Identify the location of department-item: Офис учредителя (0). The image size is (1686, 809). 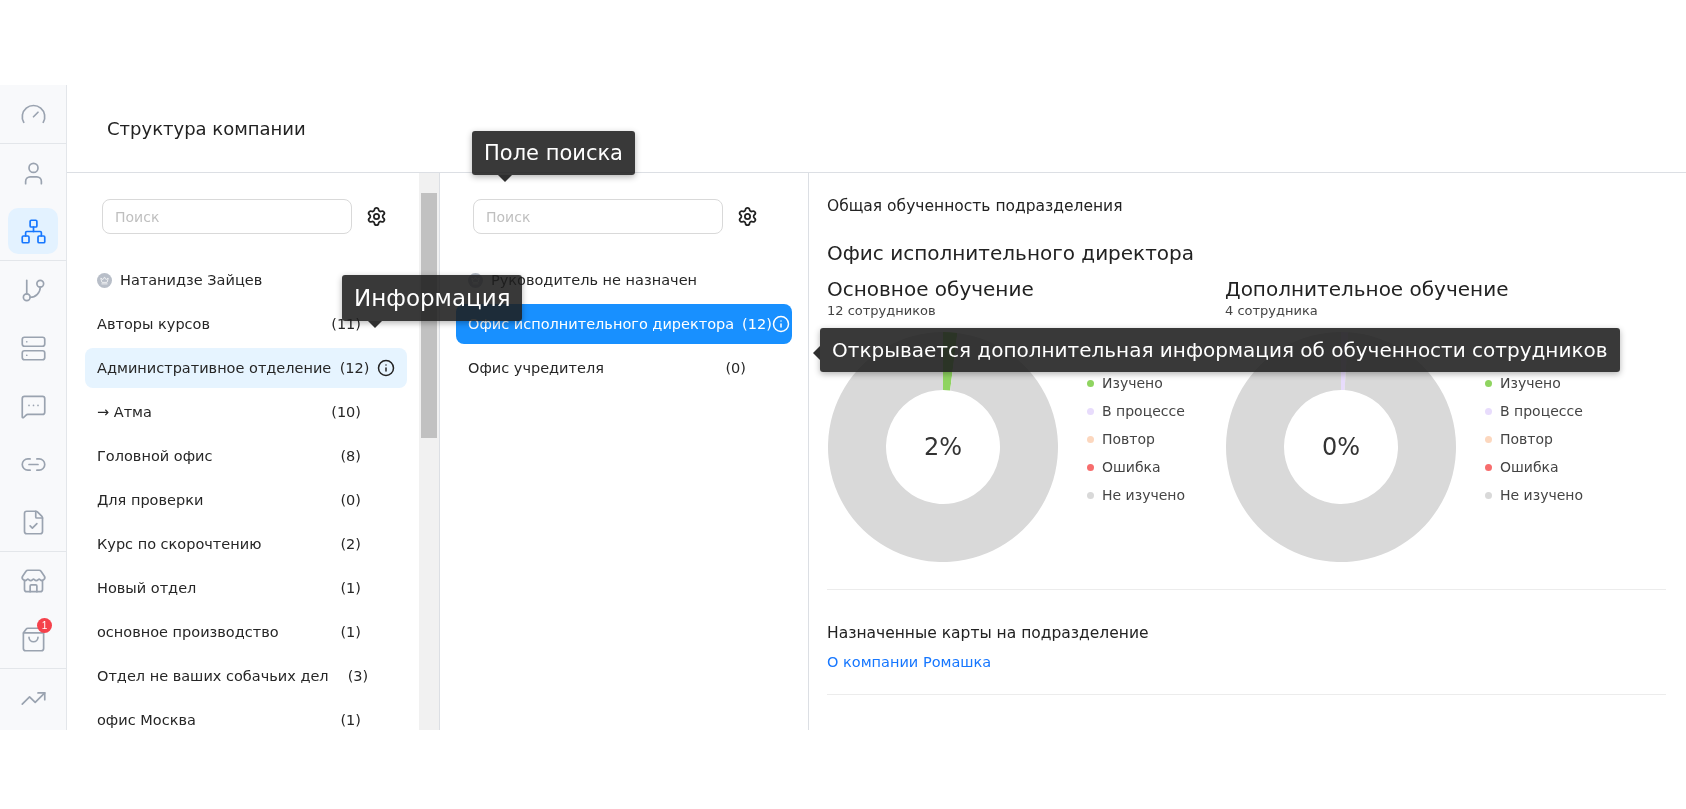
(624, 368).